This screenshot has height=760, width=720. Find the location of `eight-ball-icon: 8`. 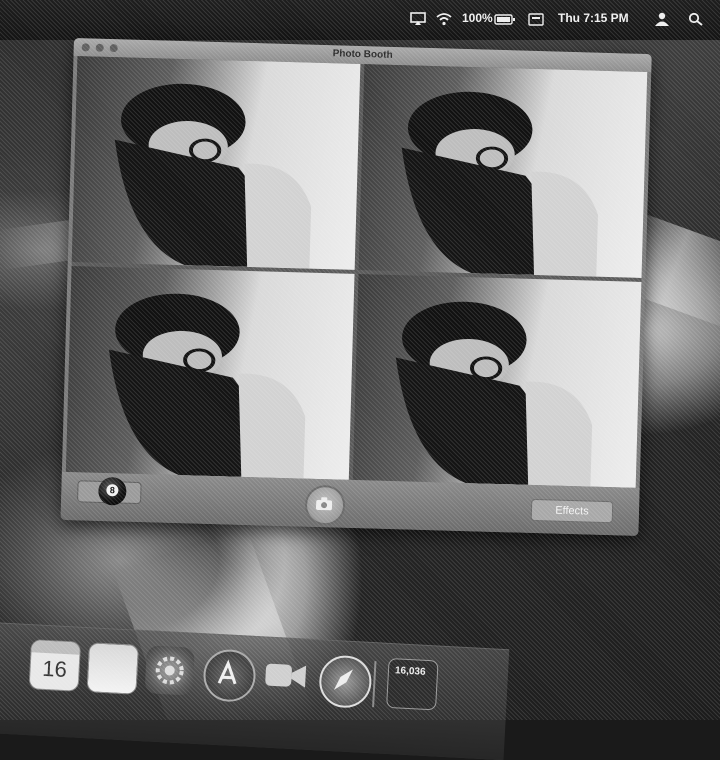

eight-ball-icon: 8 is located at coordinates (112, 491).